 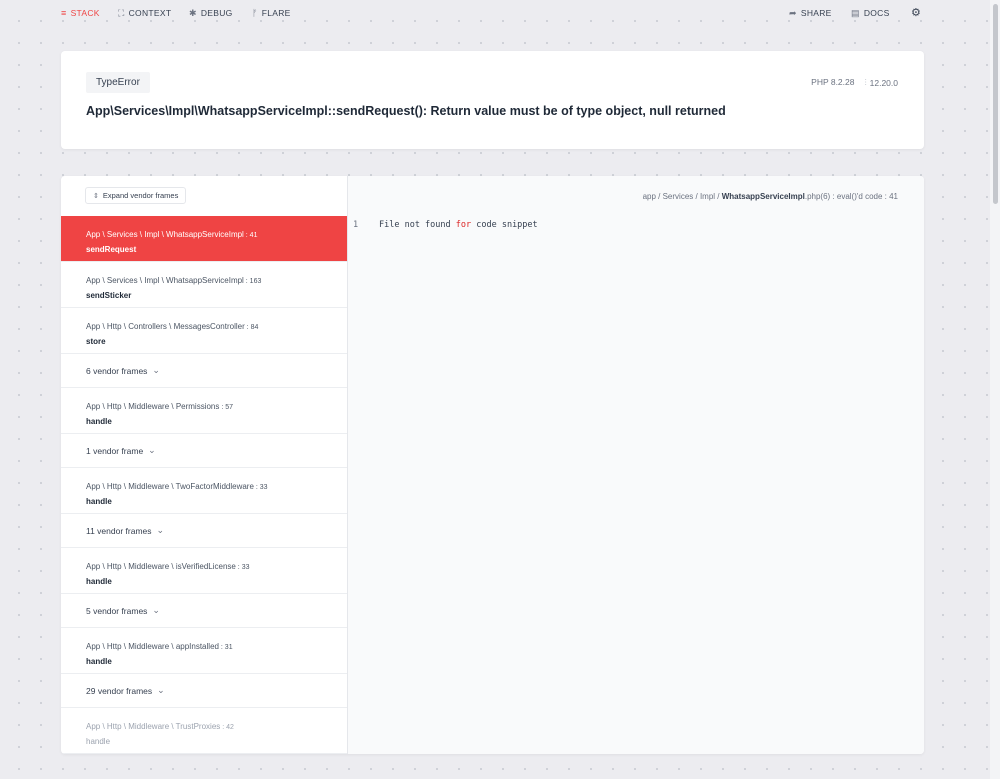 What do you see at coordinates (763, 196) in the screenshot?
I see `file-name: WhatsappServiceImpl` at bounding box center [763, 196].